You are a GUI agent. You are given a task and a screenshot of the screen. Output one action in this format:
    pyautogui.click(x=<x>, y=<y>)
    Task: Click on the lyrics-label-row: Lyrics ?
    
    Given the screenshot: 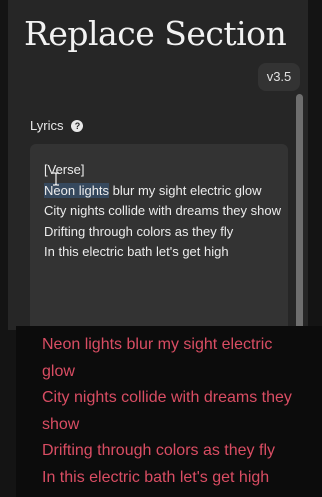 What is the action you would take?
    pyautogui.click(x=57, y=125)
    